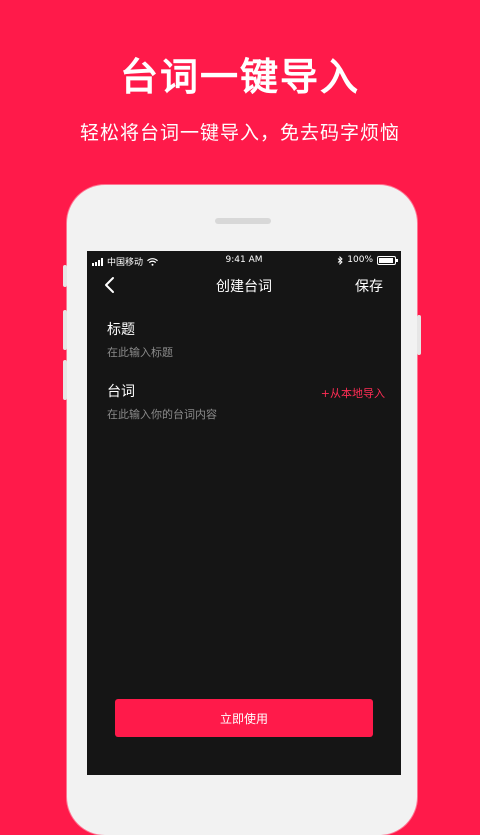 The height and width of the screenshot is (835, 480). I want to click on nav-bar: 创建台词 保存, so click(244, 285).